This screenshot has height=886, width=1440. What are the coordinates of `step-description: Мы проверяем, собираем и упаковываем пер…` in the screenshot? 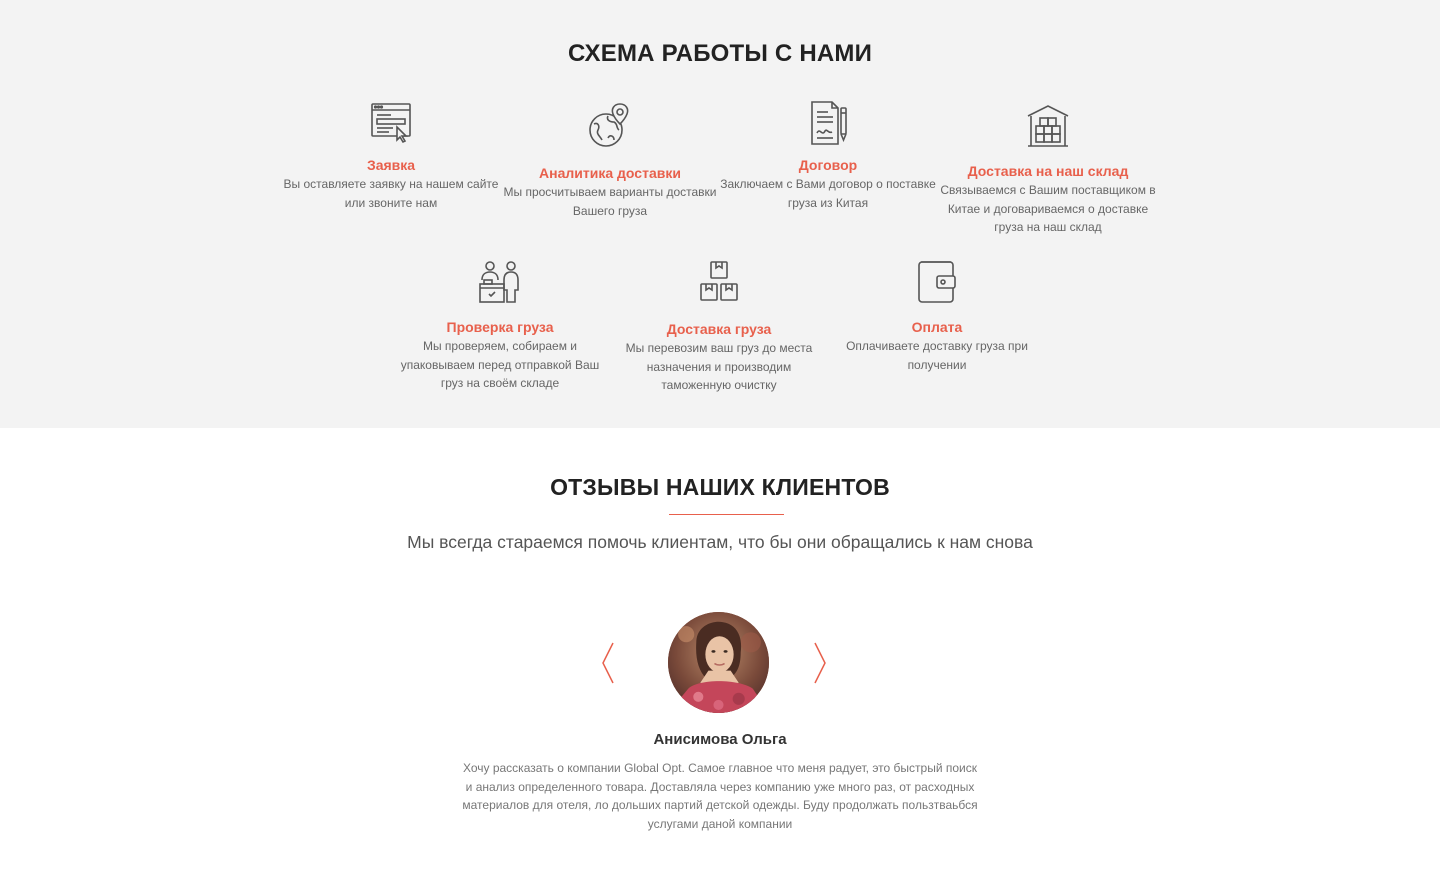 It's located at (500, 364).